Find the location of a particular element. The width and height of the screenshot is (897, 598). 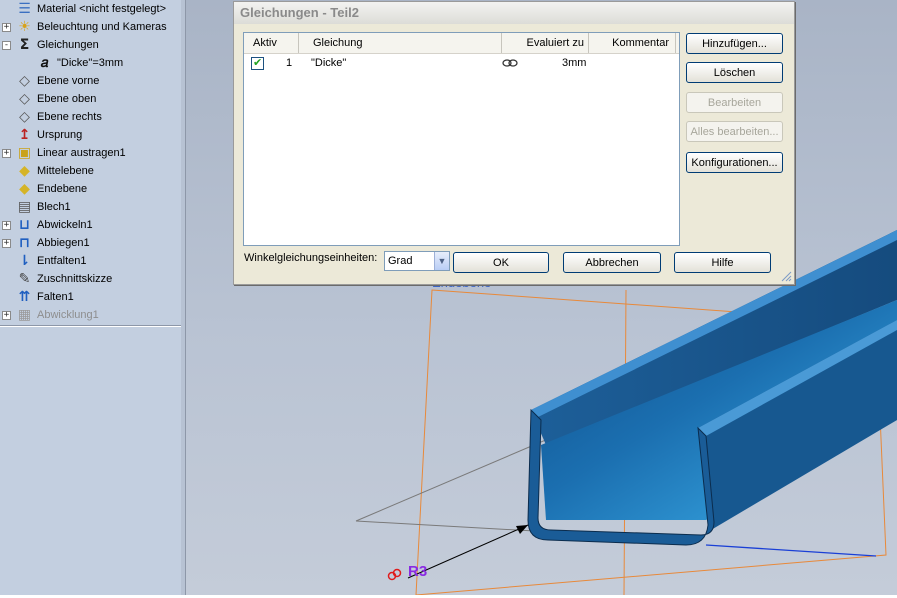

tree-scrollbar is located at coordinates (183, 297).